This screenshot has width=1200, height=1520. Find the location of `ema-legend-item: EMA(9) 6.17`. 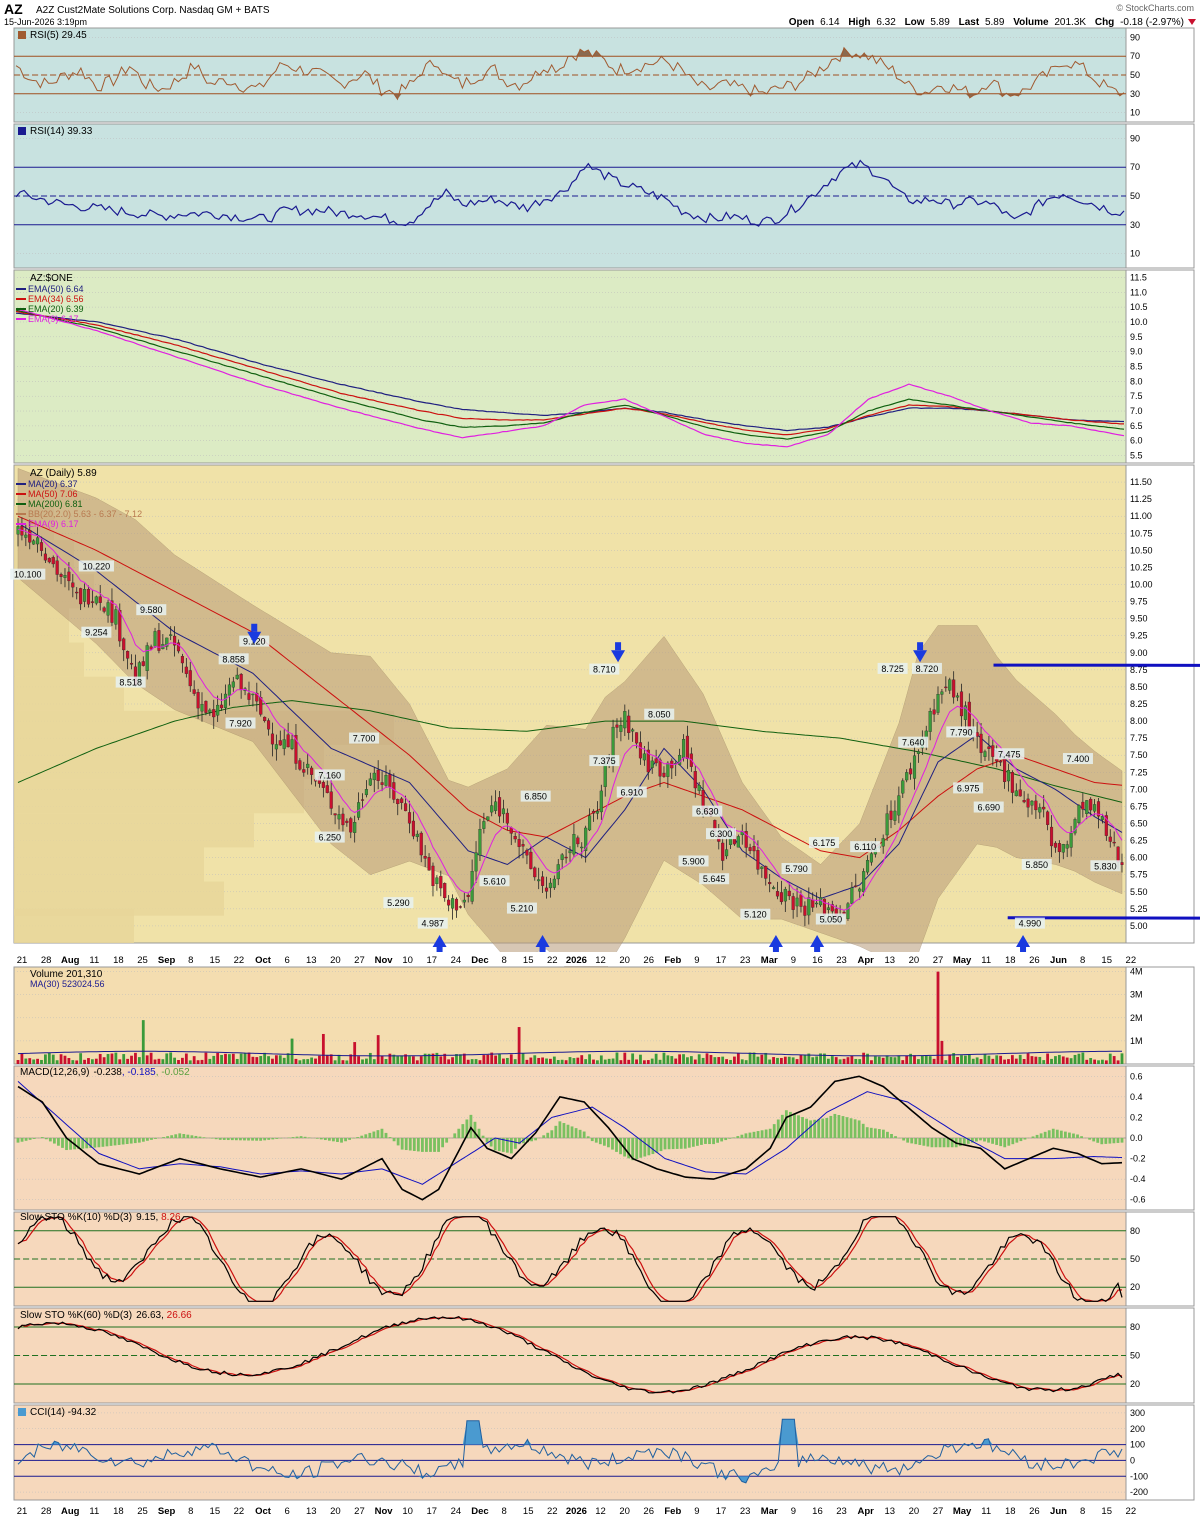

ema-legend-item: EMA(9) 6.17 is located at coordinates (53, 319).